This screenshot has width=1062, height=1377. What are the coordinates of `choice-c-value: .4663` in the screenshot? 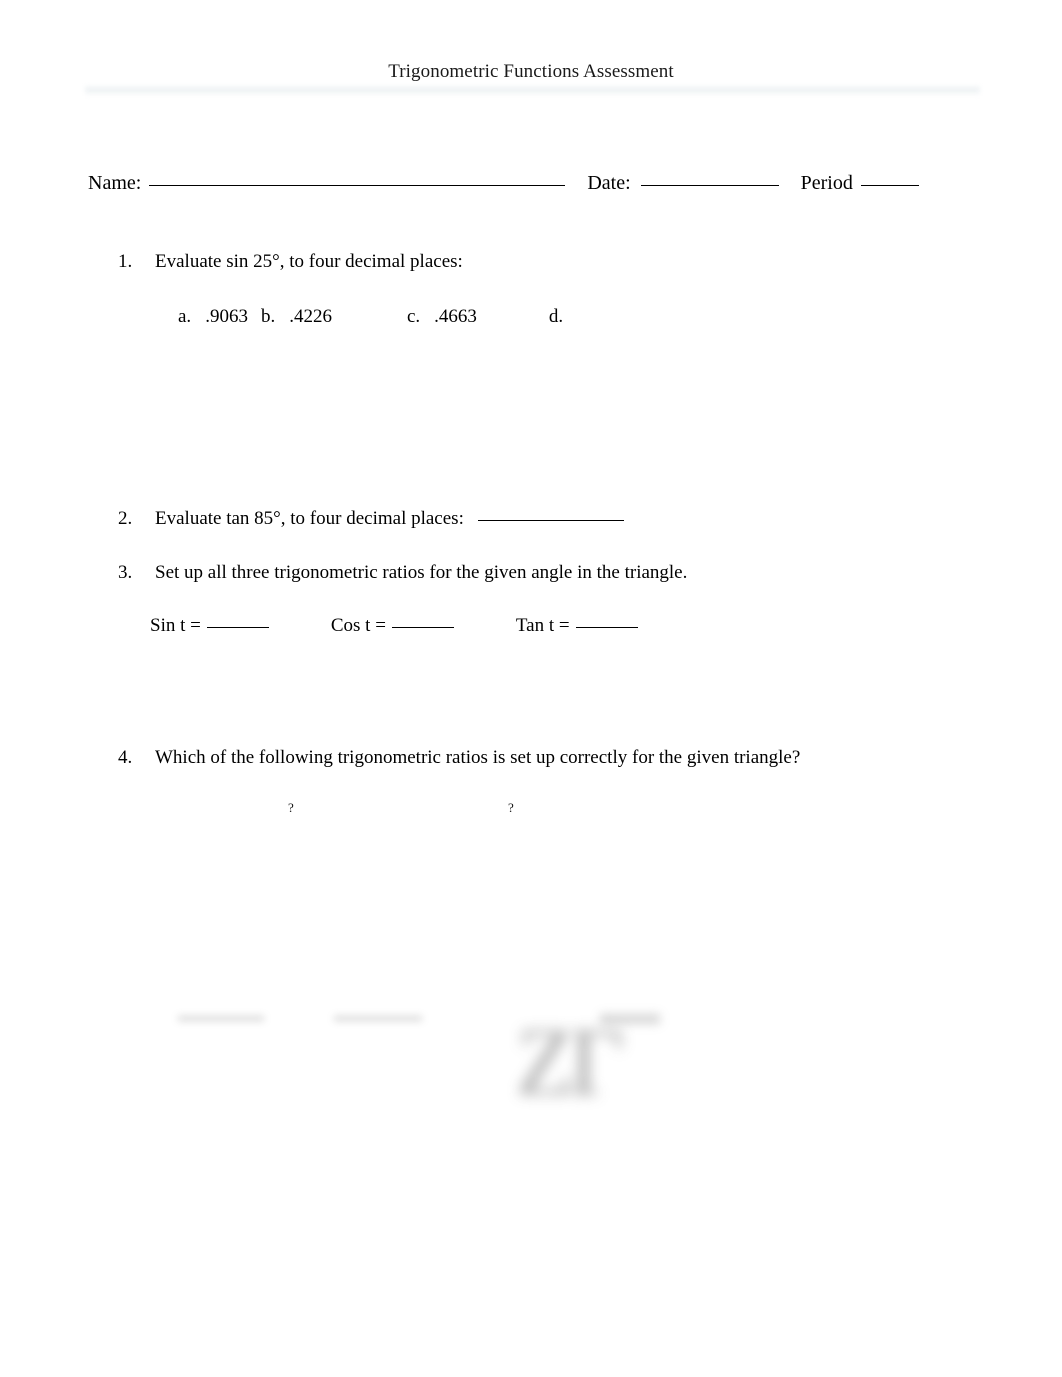 It's located at (455, 317).